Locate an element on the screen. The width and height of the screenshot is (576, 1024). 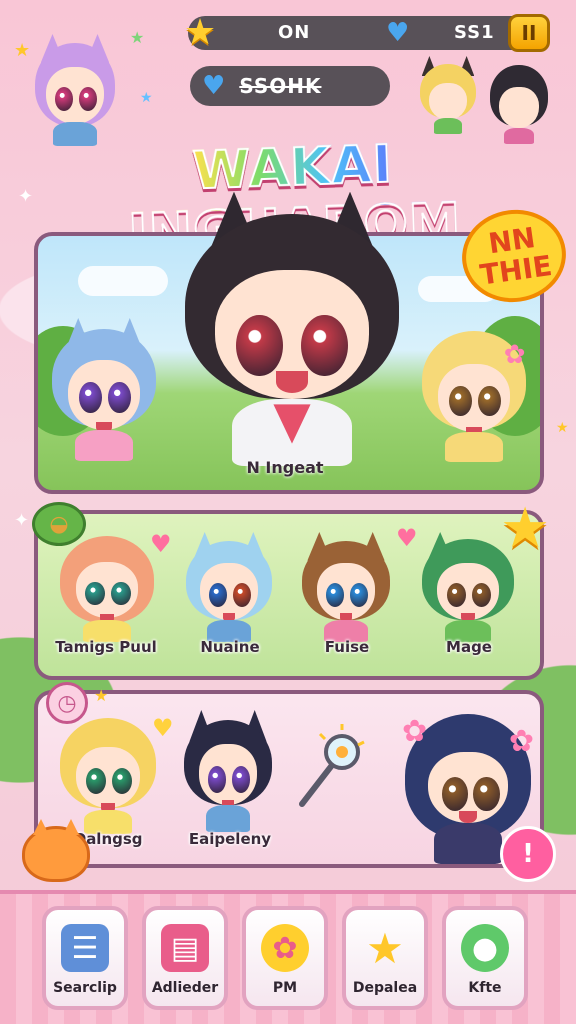
score-counter: SS1 is located at coordinates (474, 32).